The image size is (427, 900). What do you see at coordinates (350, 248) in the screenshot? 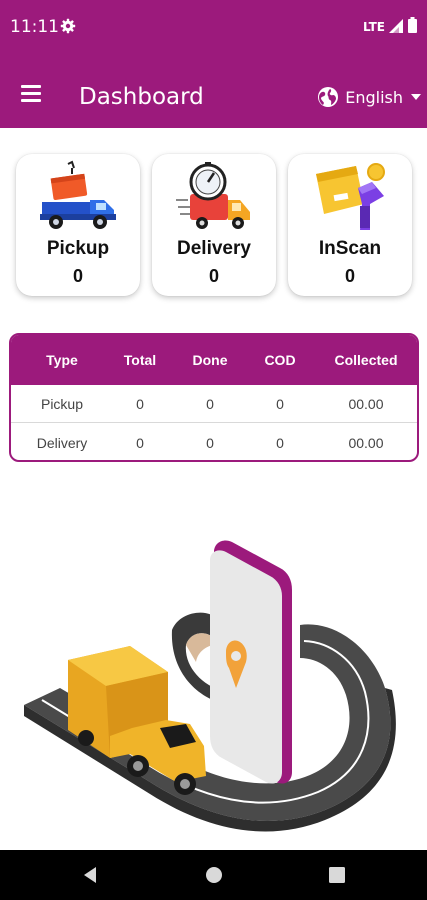
I see `card-label: InScan` at bounding box center [350, 248].